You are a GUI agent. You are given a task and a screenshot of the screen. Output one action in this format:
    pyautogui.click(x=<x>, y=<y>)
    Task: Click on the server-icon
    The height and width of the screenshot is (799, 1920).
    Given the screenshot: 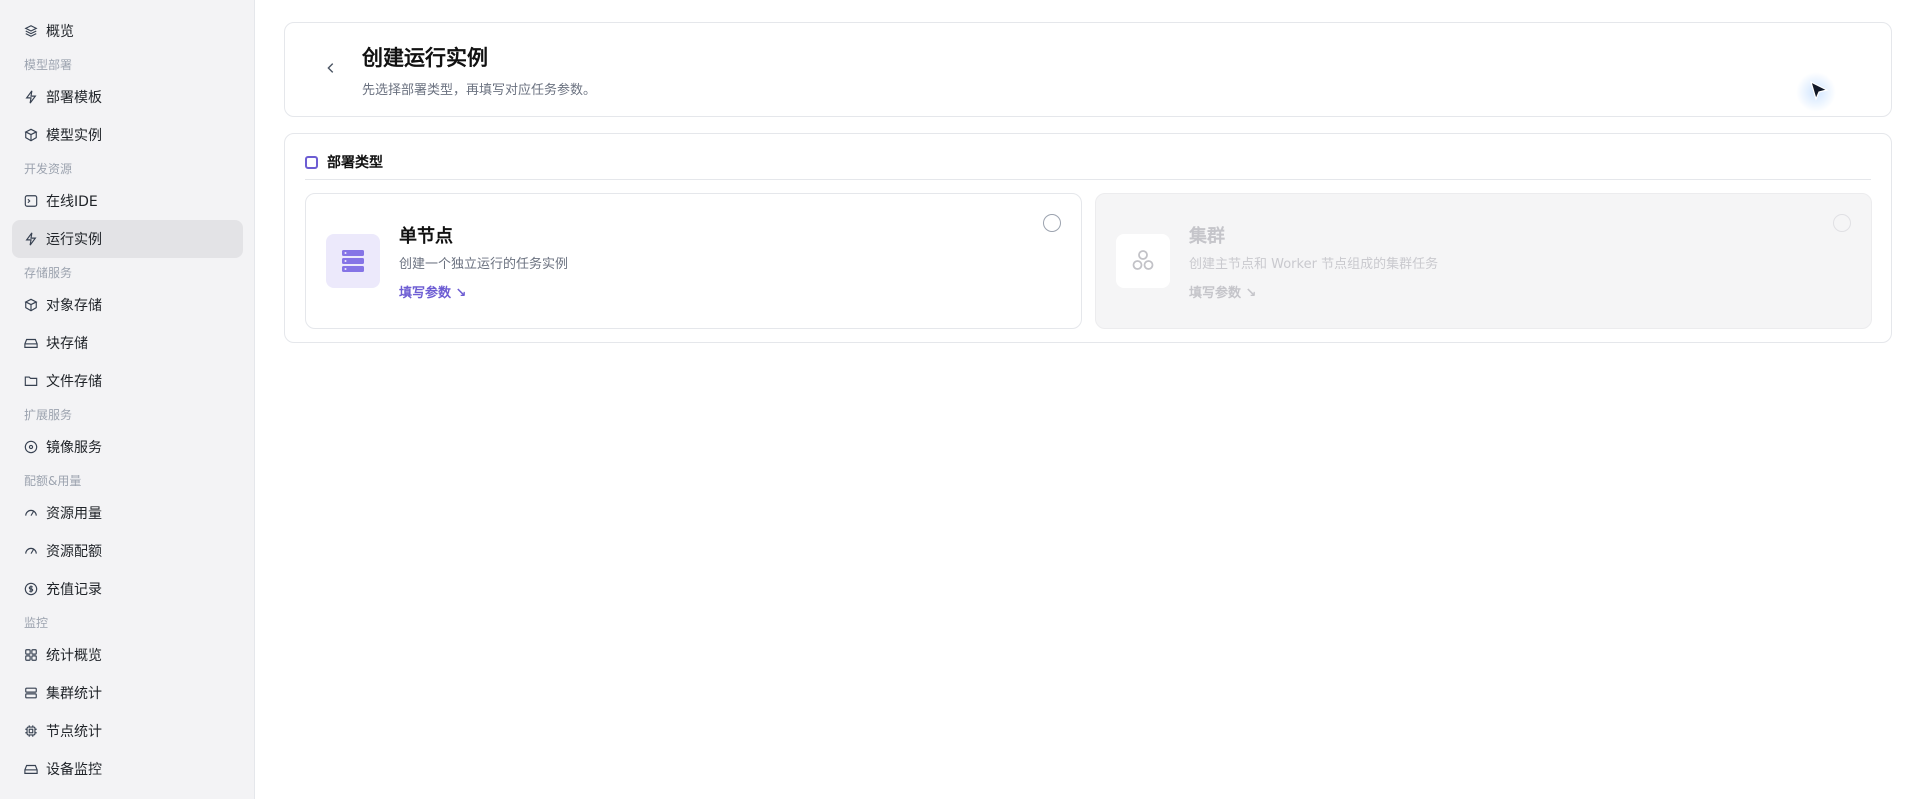 What is the action you would take?
    pyautogui.click(x=31, y=693)
    